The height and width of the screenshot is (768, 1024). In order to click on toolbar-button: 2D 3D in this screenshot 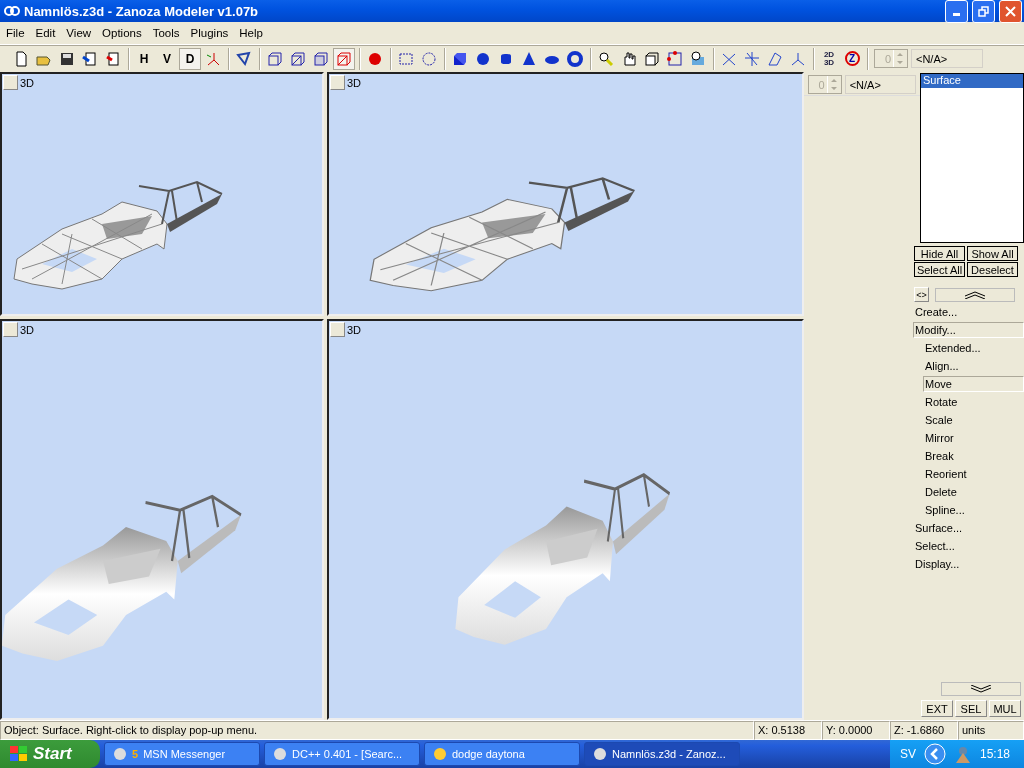, I will do `click(829, 58)`.